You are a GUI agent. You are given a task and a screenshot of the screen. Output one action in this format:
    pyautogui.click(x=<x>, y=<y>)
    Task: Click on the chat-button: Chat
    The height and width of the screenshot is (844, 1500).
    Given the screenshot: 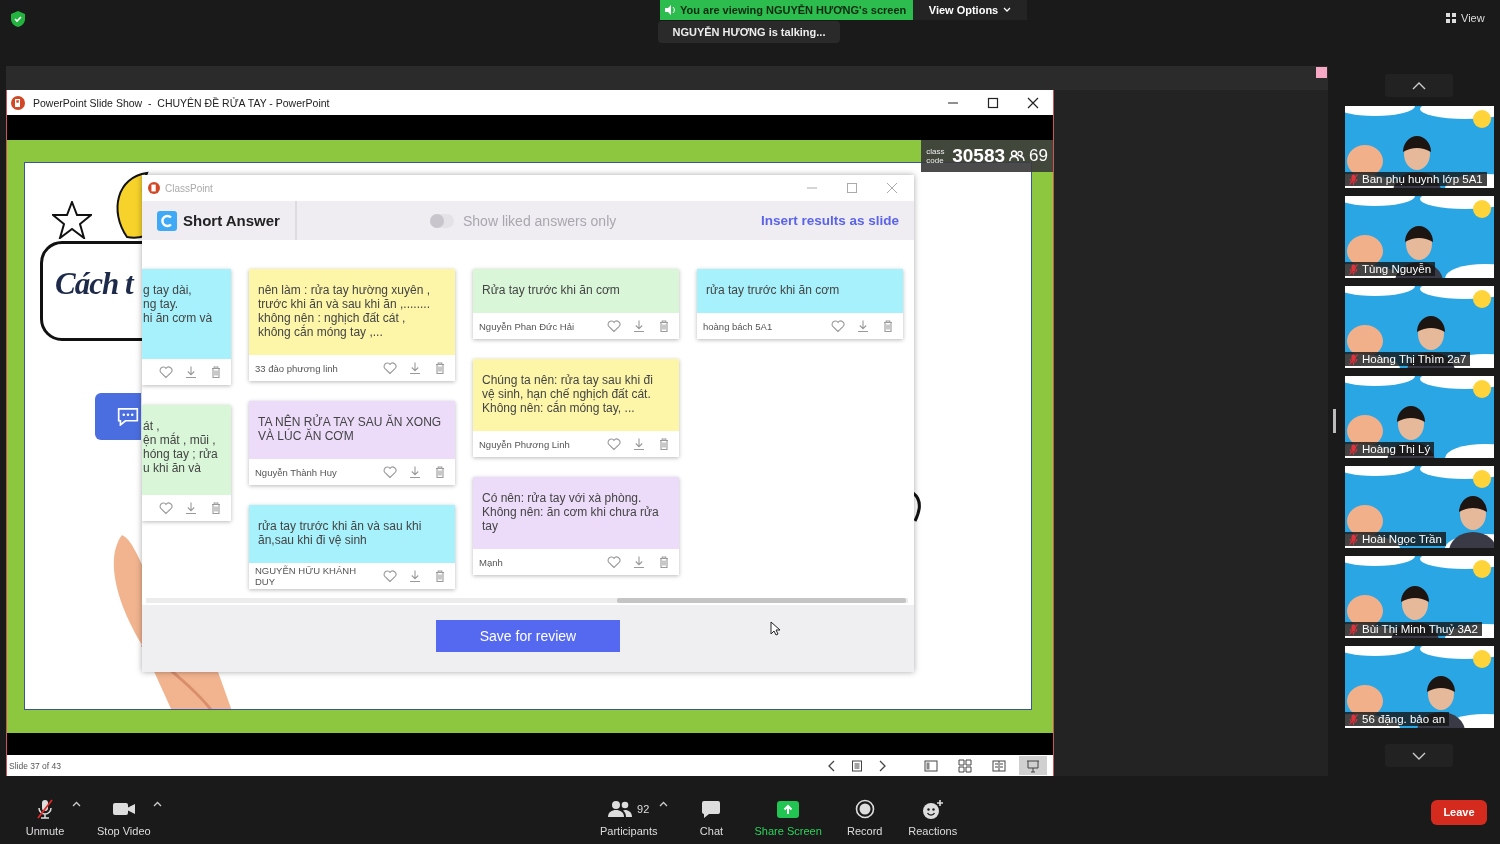 What is the action you would take?
    pyautogui.click(x=711, y=817)
    